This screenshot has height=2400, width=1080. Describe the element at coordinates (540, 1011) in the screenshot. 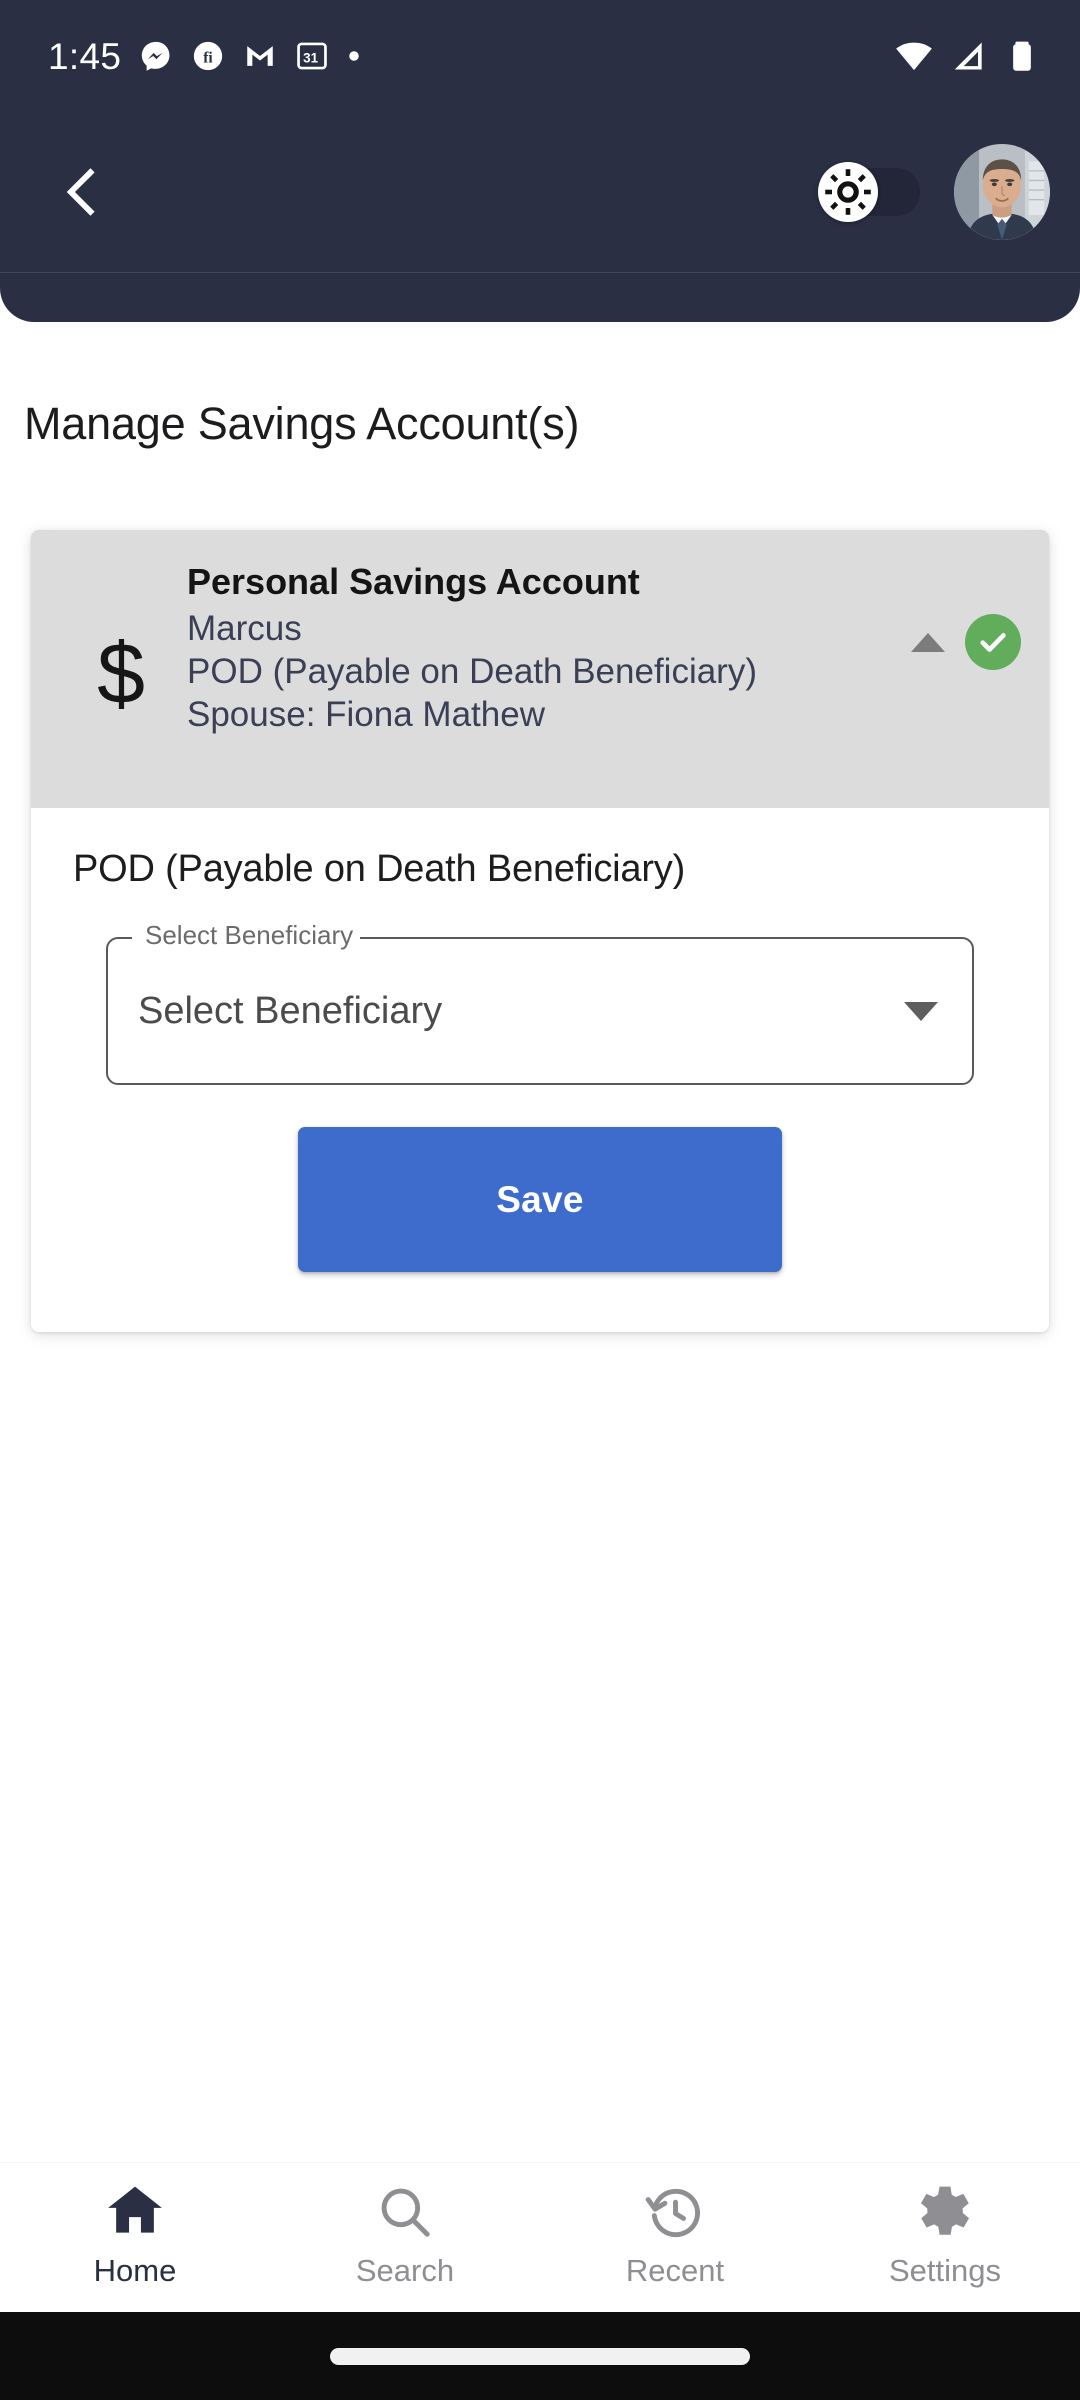

I see `beneficiary-select-control: Select Beneficiary` at that location.